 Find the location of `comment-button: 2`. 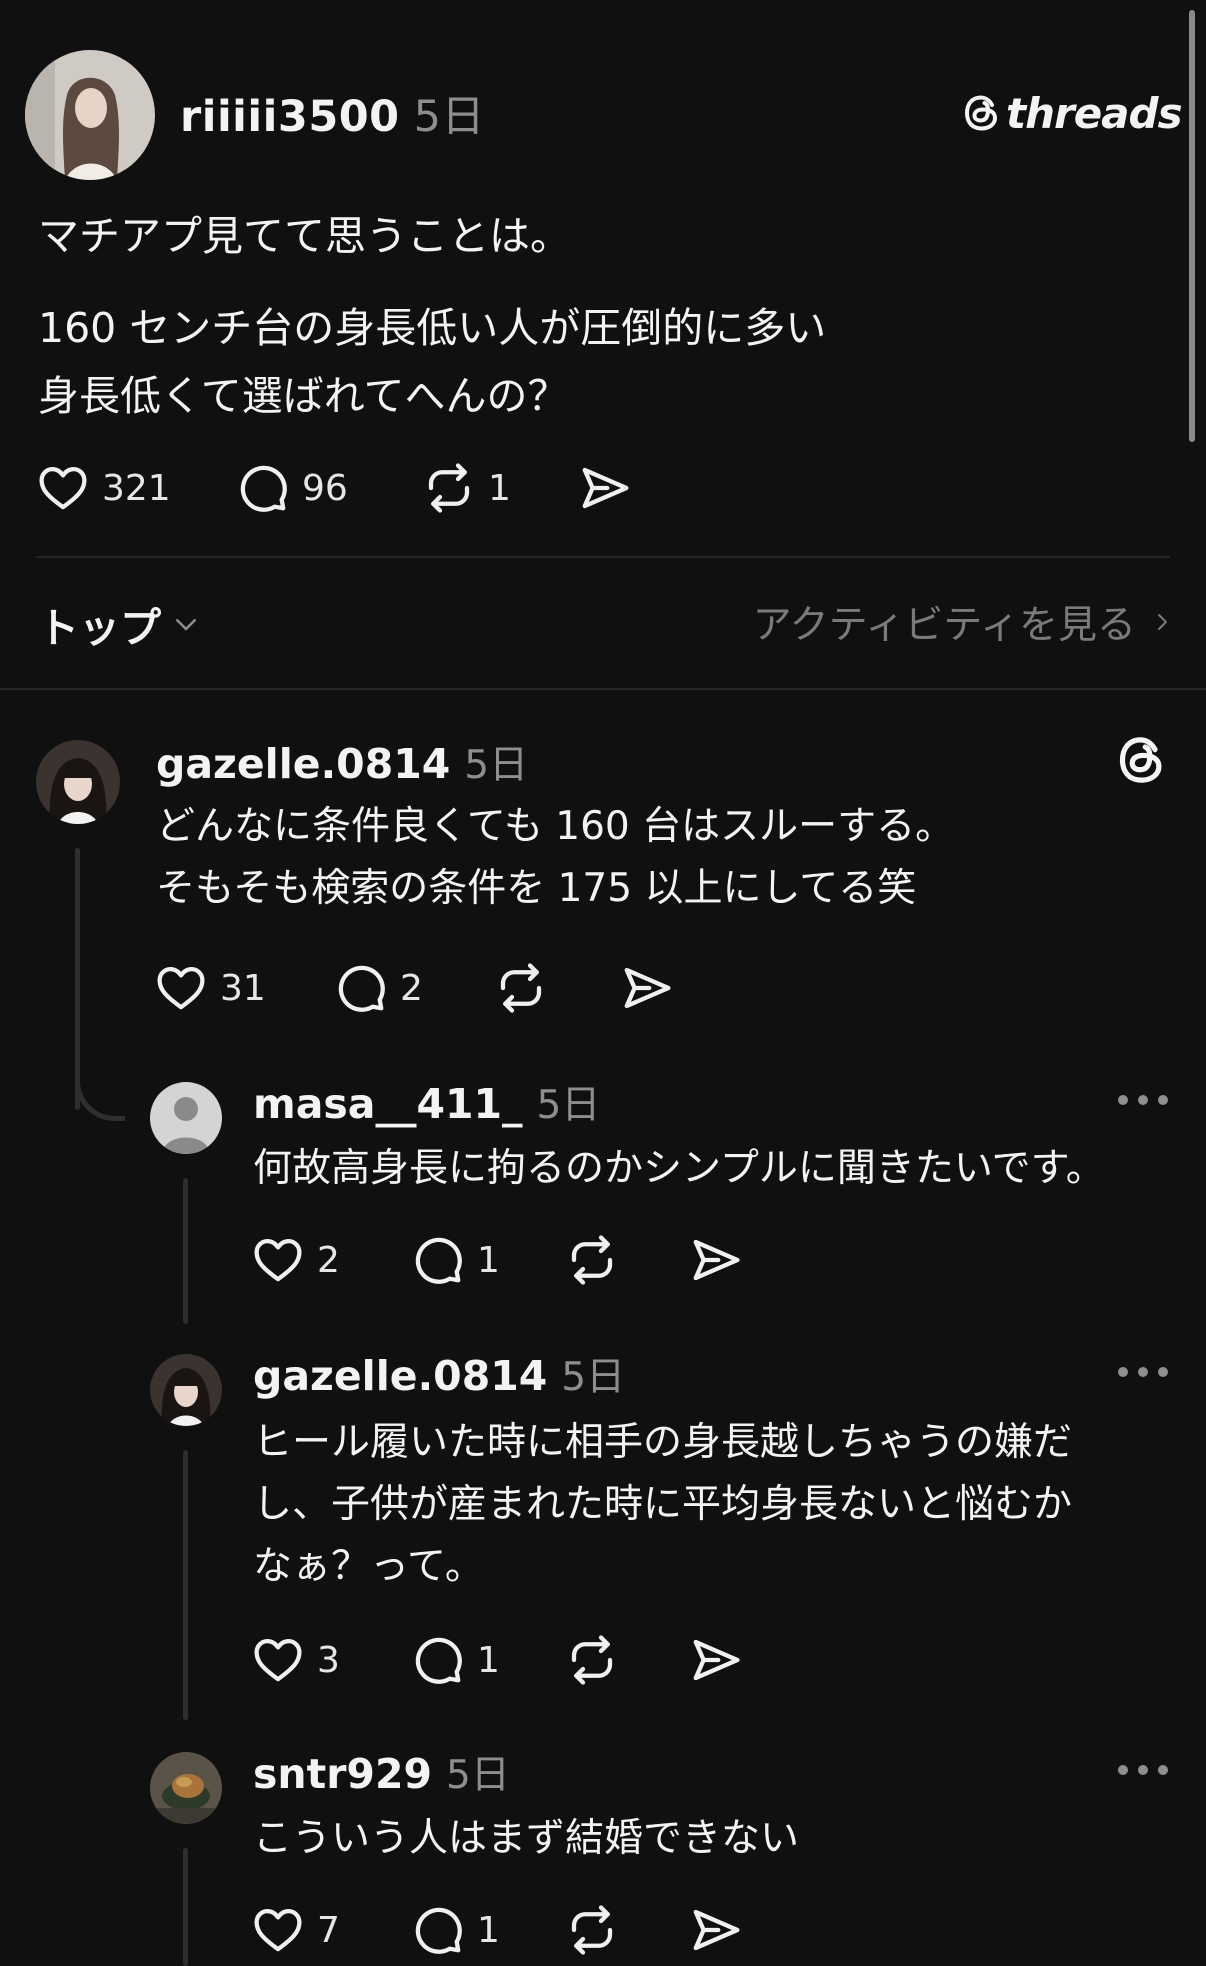

comment-button: 2 is located at coordinates (414, 988).